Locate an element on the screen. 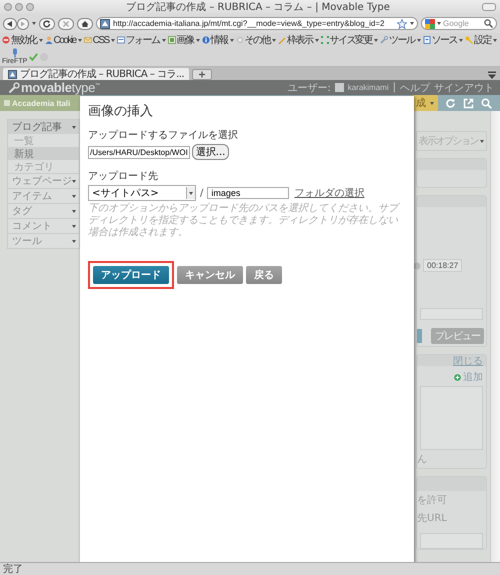  no-entry-icon is located at coordinates (6, 40).